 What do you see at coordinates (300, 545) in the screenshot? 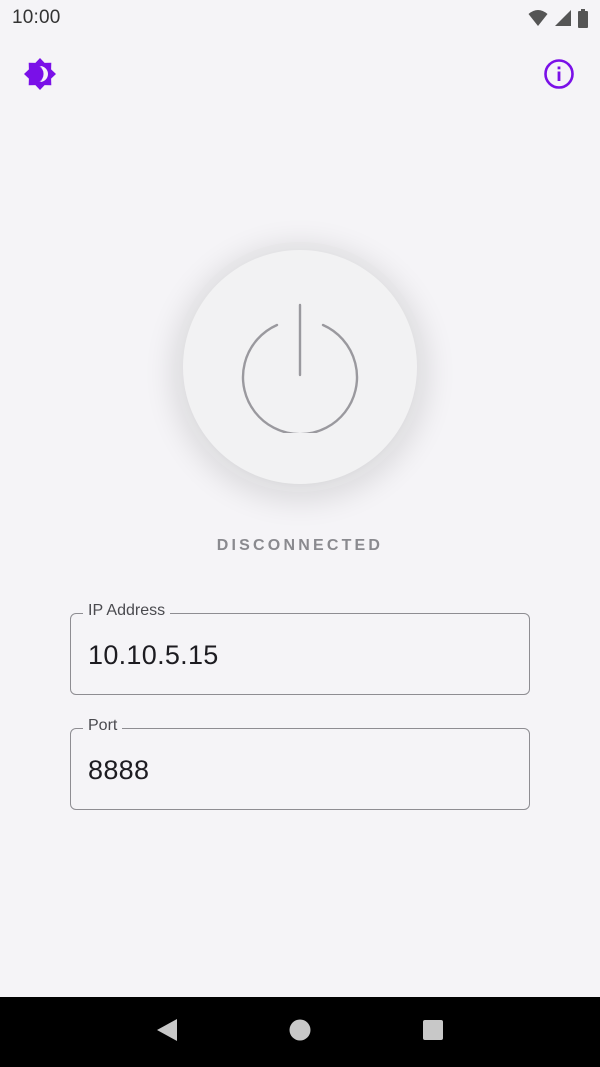
I see `connection-status: DISCONNECTED` at bounding box center [300, 545].